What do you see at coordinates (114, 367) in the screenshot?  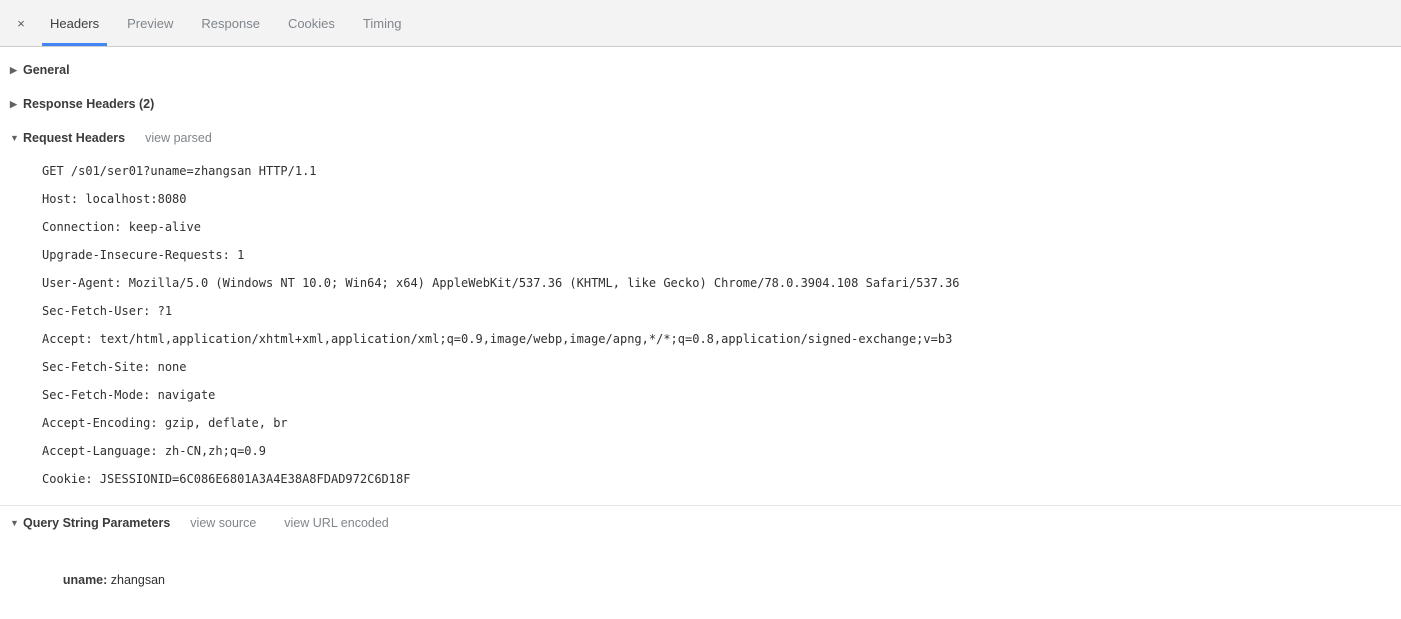 I see `request-header-row: Sec-Fetch-Site: none` at bounding box center [114, 367].